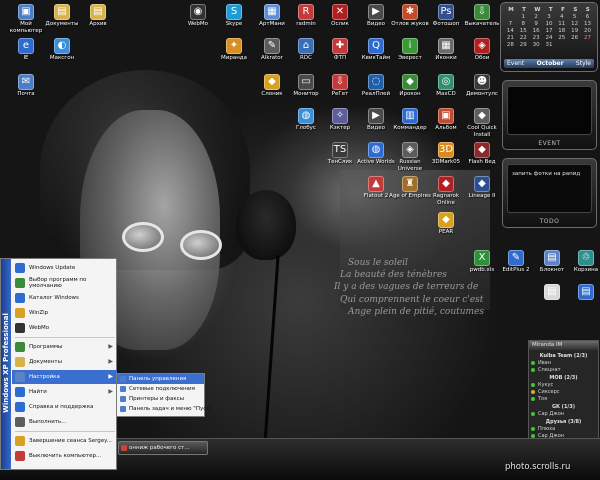 Image resolution: width=600 pixels, height=480 pixels. I want to click on miranda-icon: ✦, so click(234, 46).